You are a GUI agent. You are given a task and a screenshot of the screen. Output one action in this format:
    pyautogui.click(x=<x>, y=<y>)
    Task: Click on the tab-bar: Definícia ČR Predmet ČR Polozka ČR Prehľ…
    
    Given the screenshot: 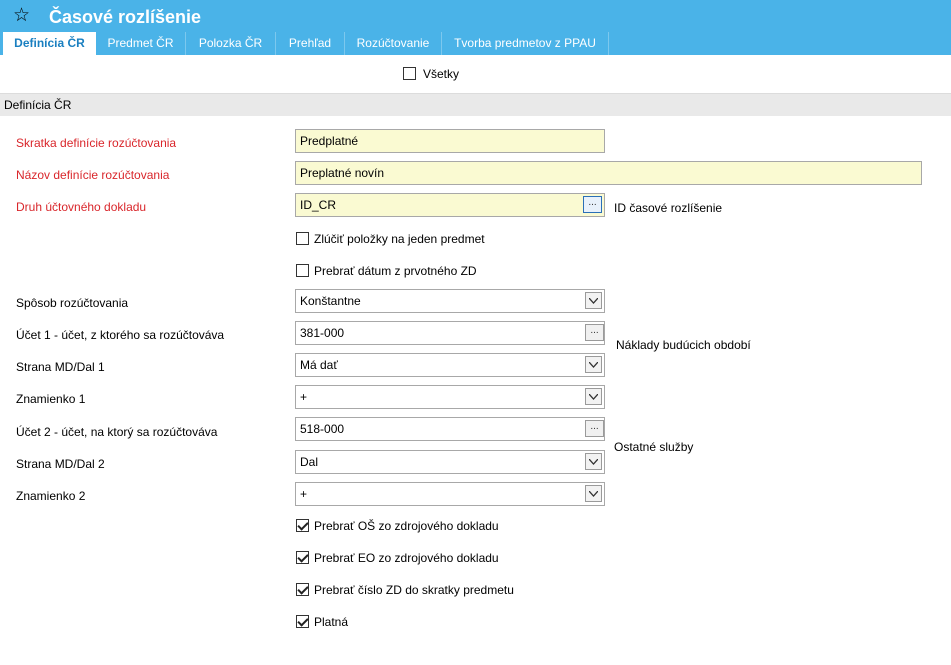 What is the action you would take?
    pyautogui.click(x=475, y=43)
    